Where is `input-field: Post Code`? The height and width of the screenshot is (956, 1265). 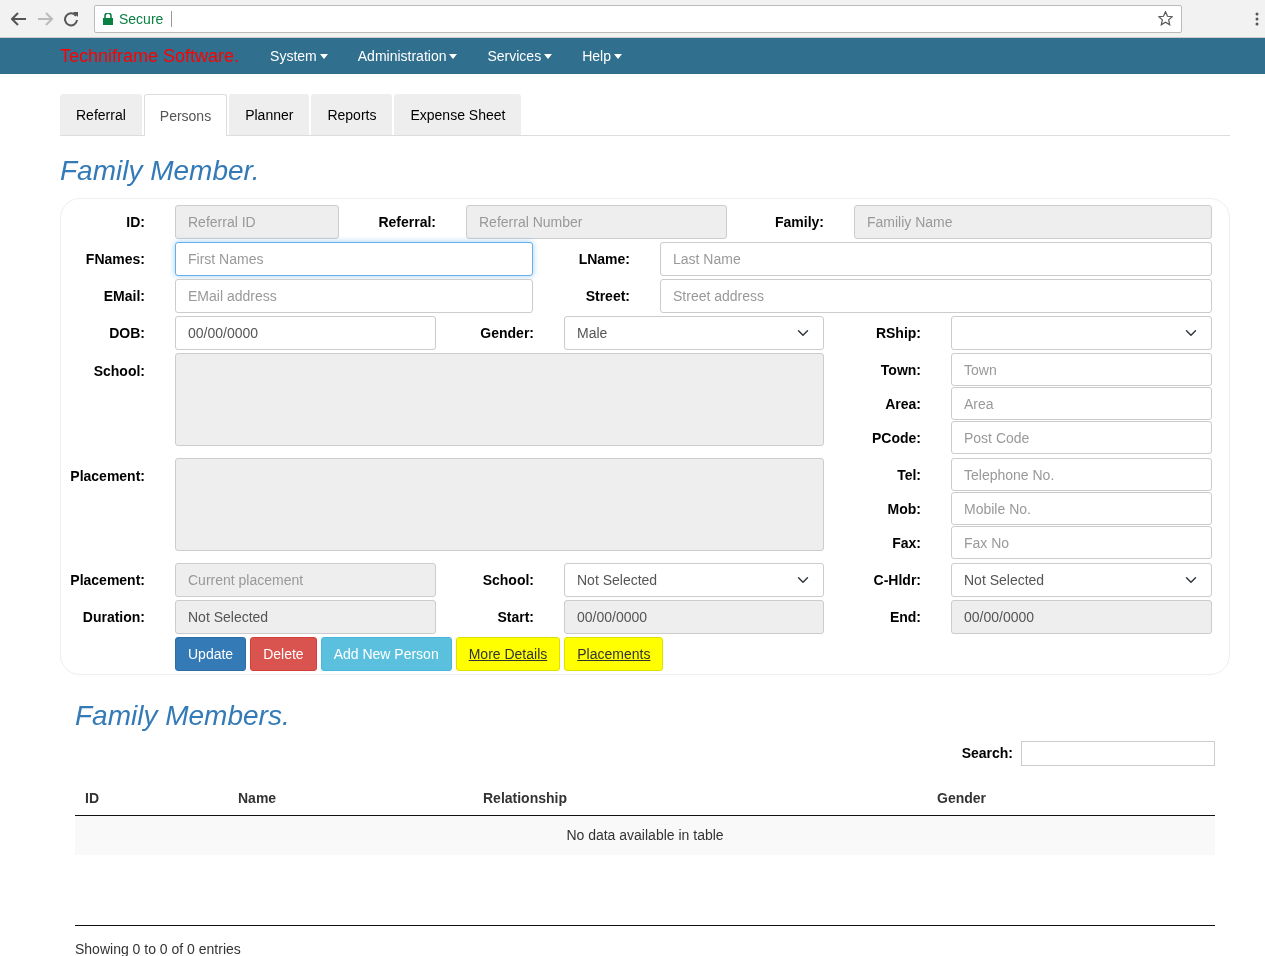 input-field: Post Code is located at coordinates (1081, 437).